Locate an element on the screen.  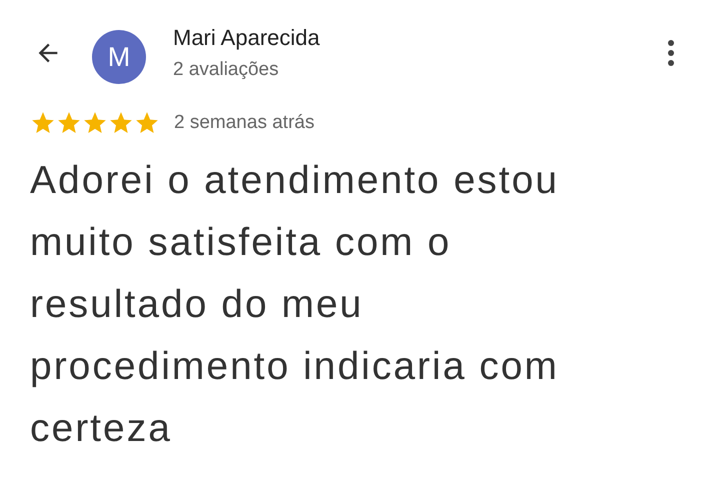
reviewer-name: Mari Aparecida is located at coordinates (247, 38).